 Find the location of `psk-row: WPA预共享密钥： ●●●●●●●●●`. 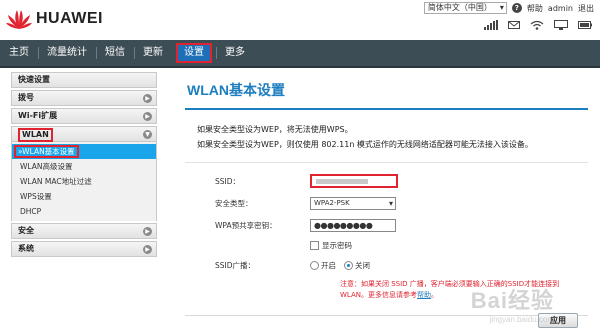

psk-row: WPA预共享密钥： ●●●●●●●●● is located at coordinates (386, 225).